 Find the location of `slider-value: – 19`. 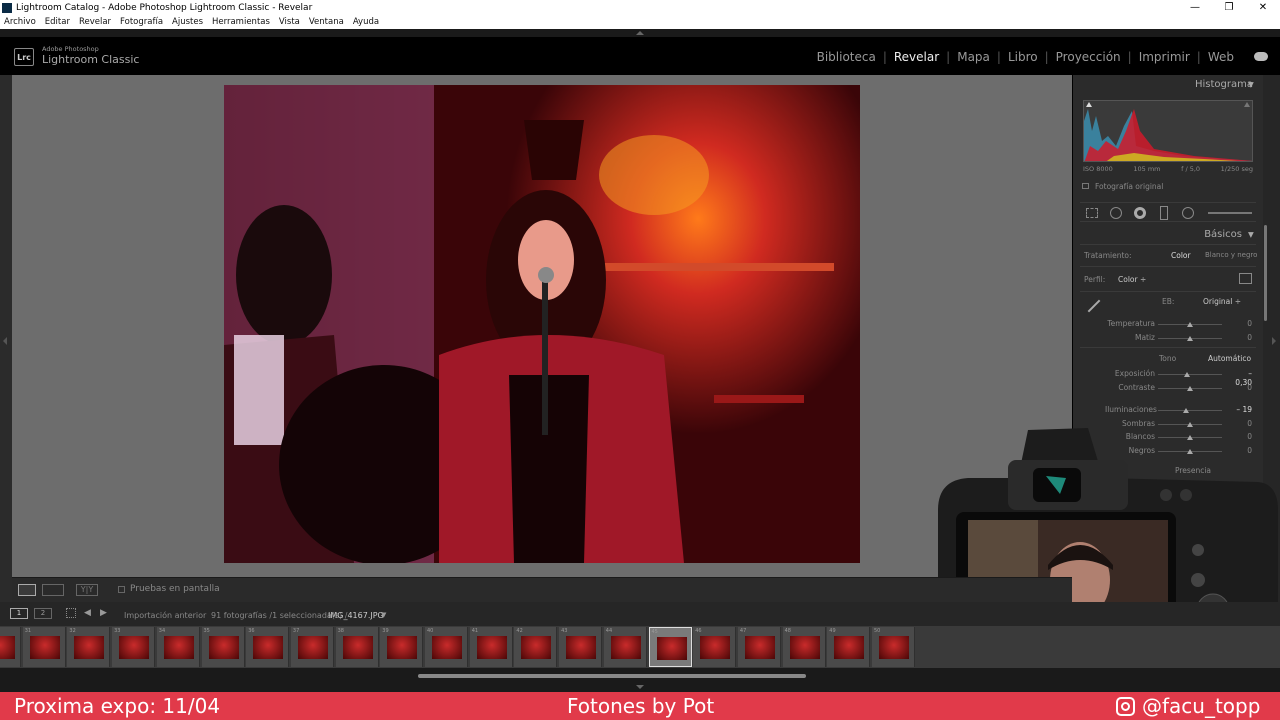

slider-value: – 19 is located at coordinates (1242, 409).